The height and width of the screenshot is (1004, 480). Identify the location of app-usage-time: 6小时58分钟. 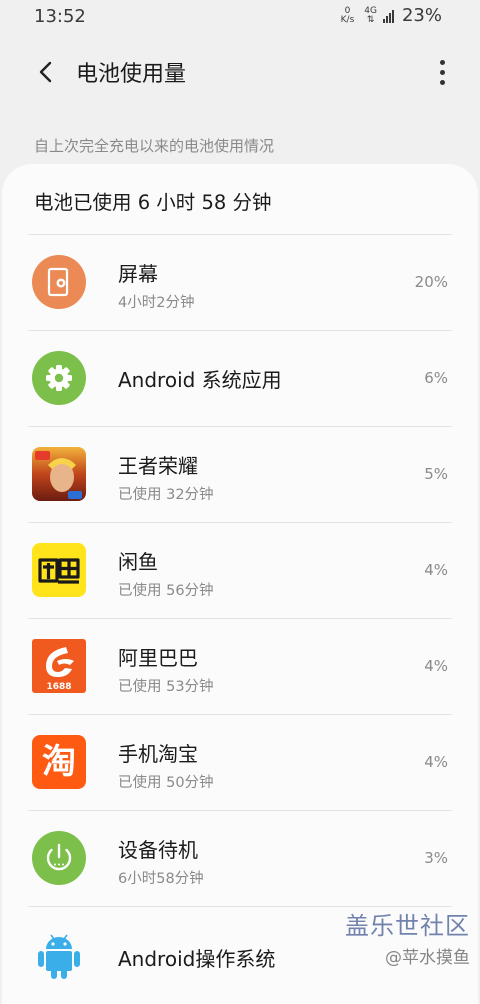
(161, 879).